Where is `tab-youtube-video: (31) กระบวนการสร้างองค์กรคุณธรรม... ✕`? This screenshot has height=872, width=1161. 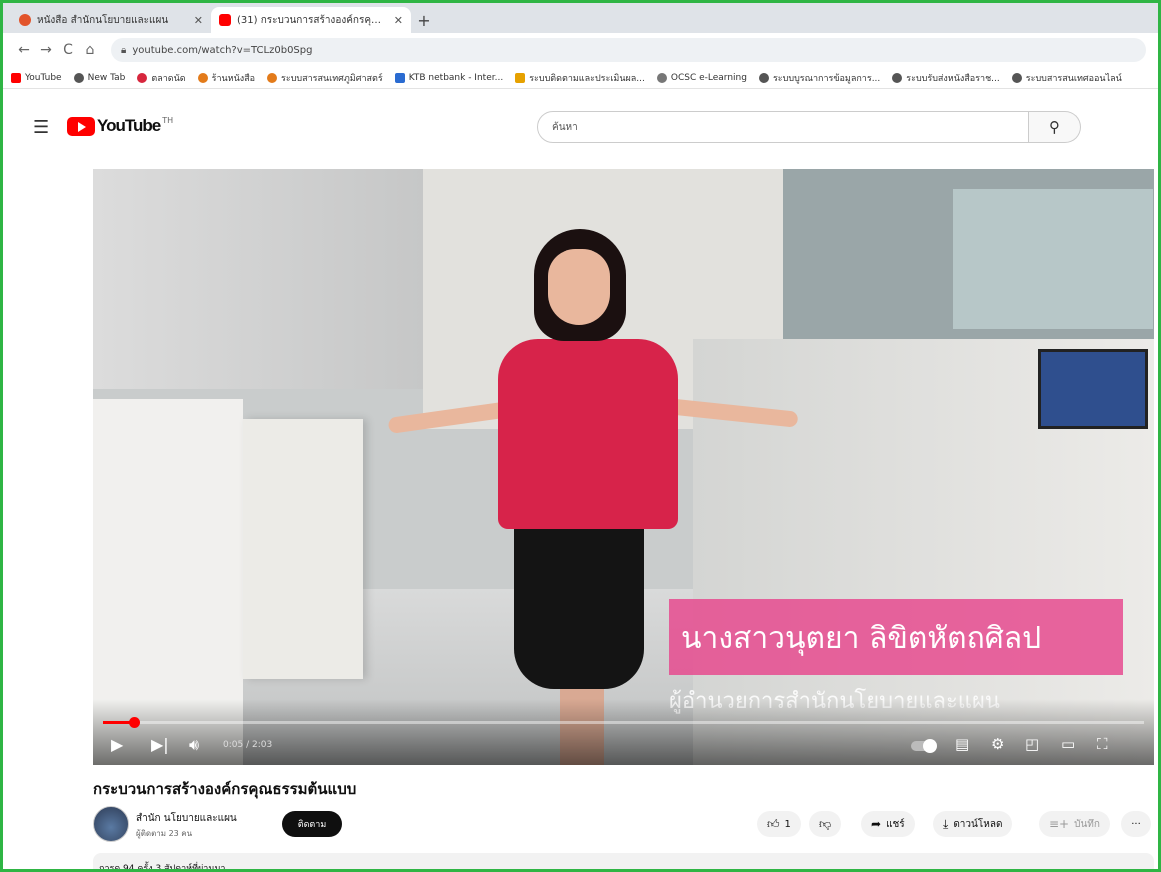
tab-youtube-video: (31) กระบวนการสร้างองค์กรคุณธรรม... ✕ is located at coordinates (311, 20).